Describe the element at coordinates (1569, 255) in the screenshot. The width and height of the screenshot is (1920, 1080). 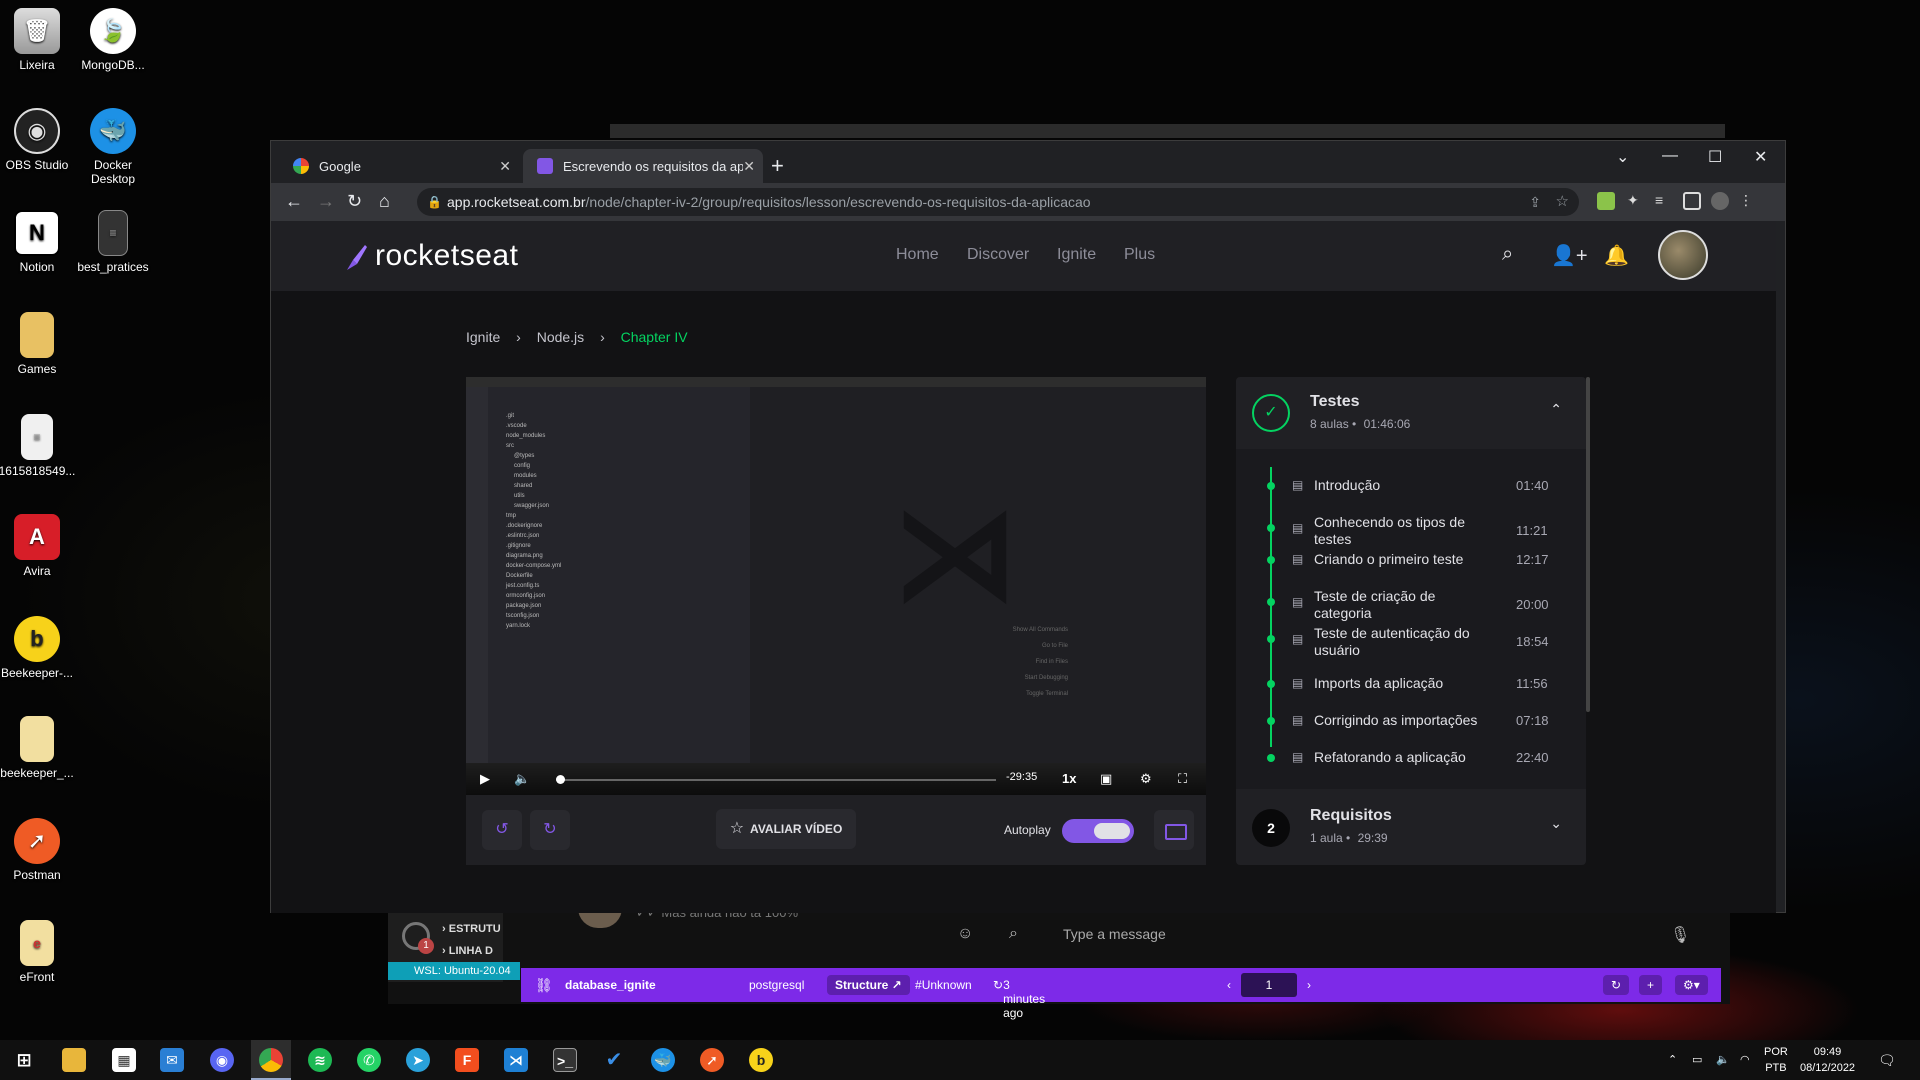
I see `add-friend-icon: 👤+` at that location.